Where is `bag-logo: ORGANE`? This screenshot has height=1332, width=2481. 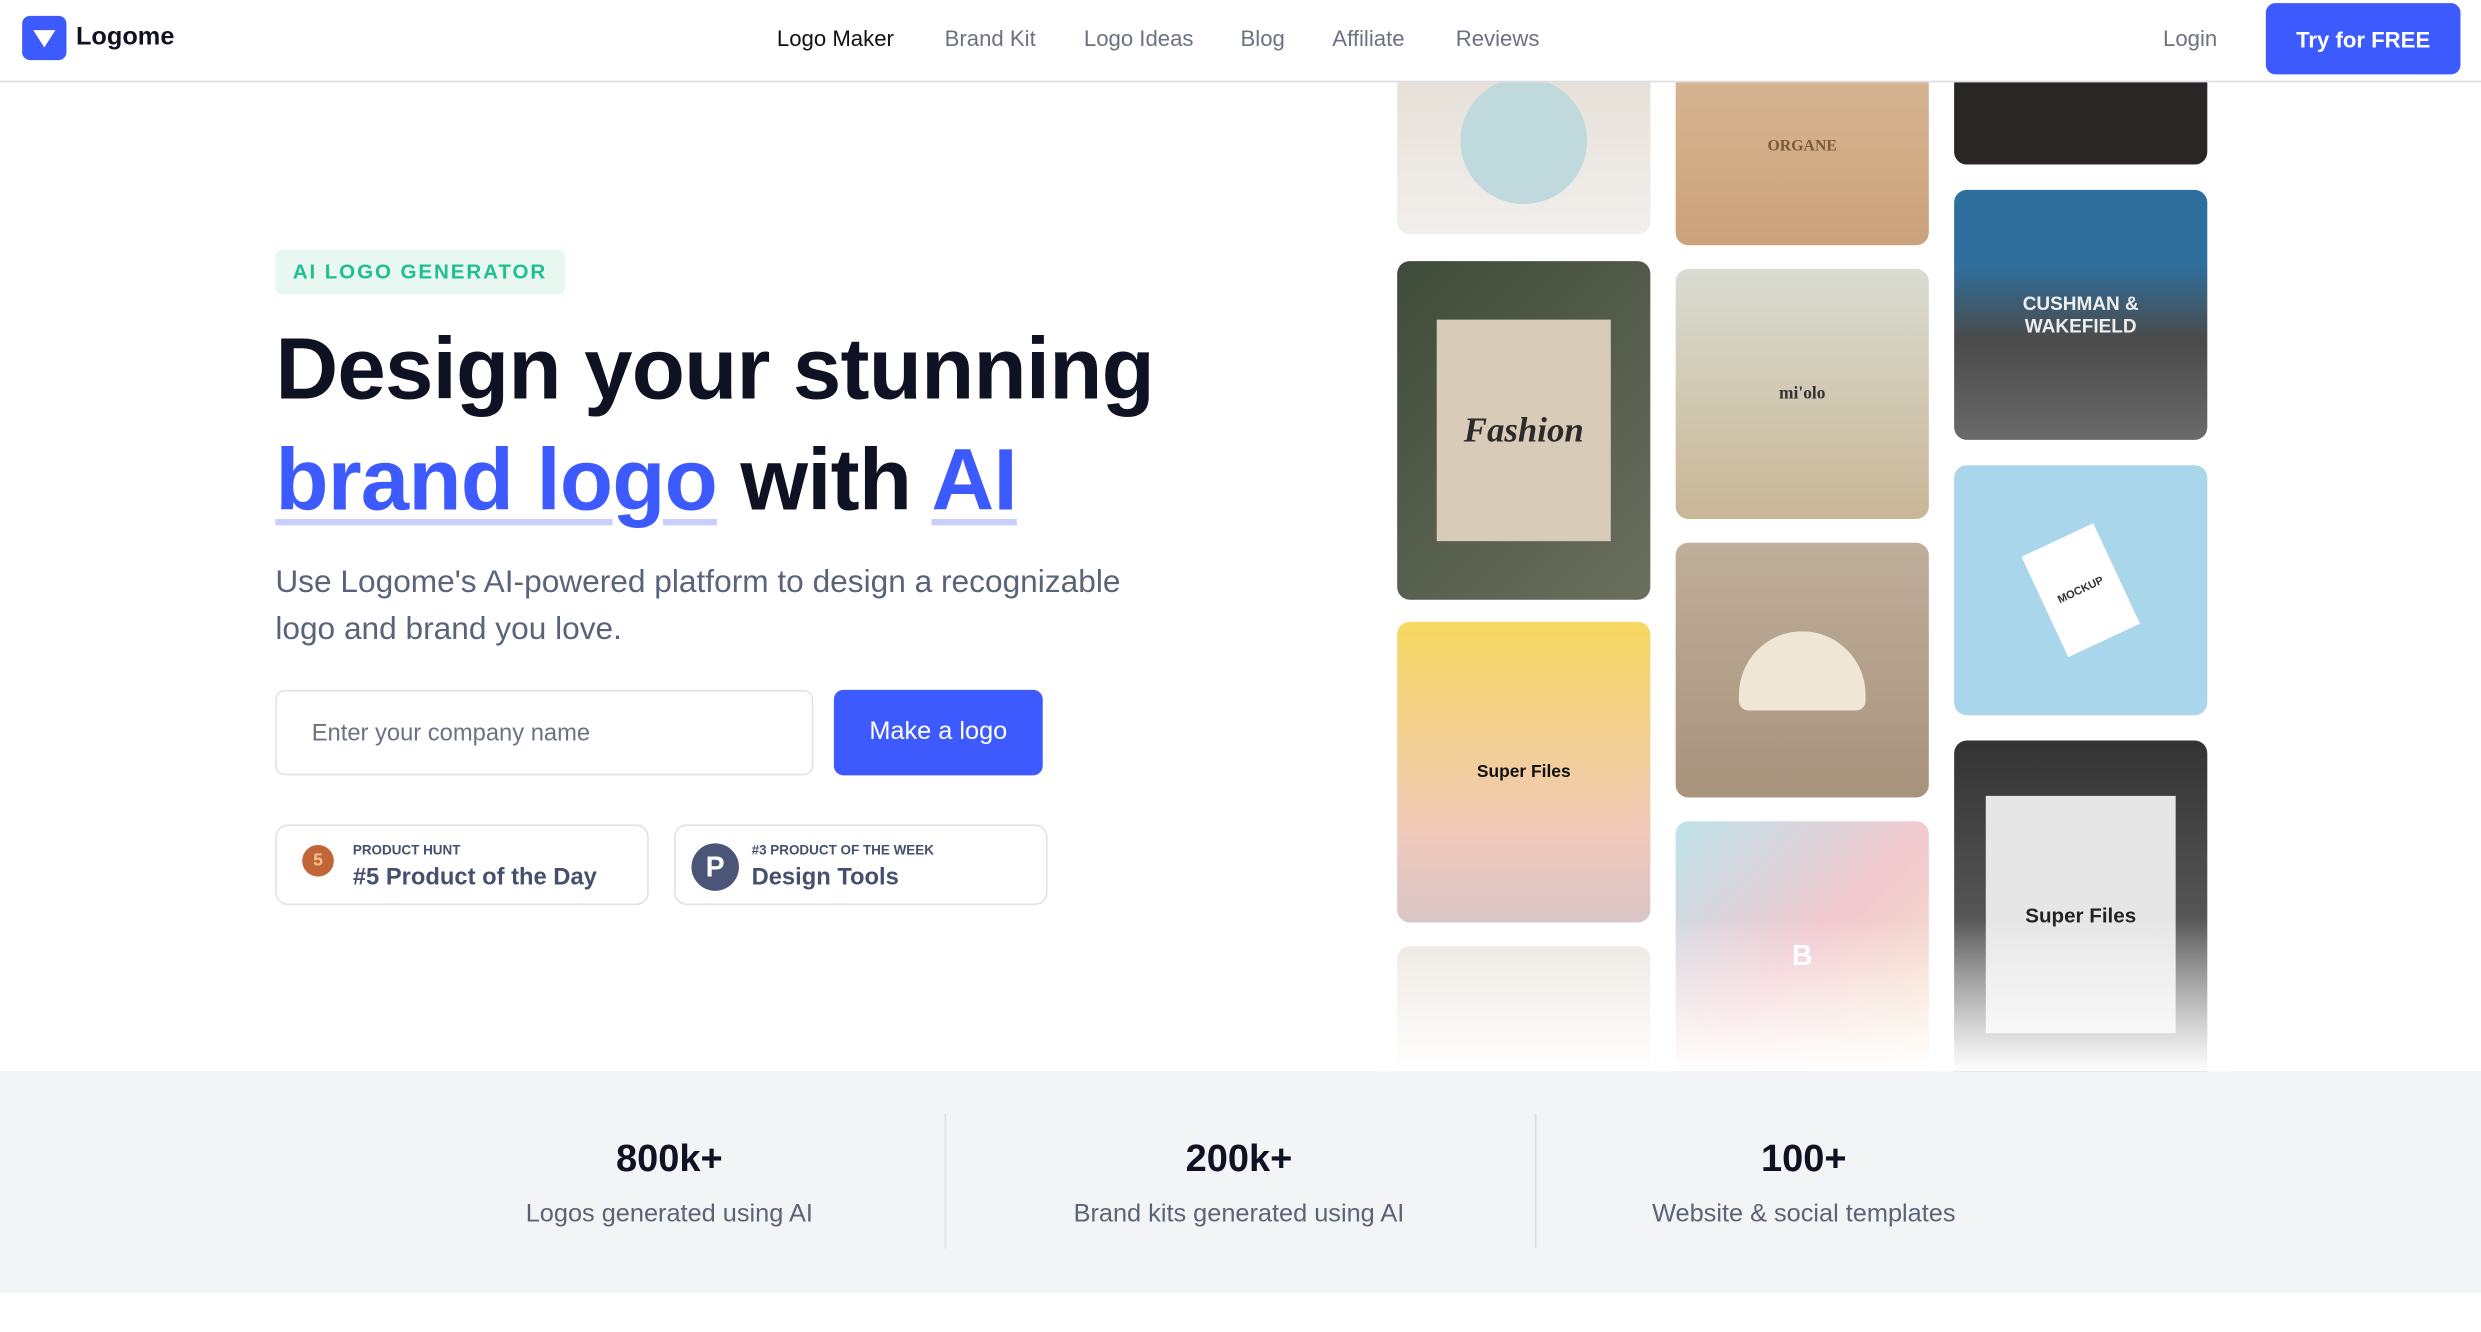 bag-logo: ORGANE is located at coordinates (1802, 146).